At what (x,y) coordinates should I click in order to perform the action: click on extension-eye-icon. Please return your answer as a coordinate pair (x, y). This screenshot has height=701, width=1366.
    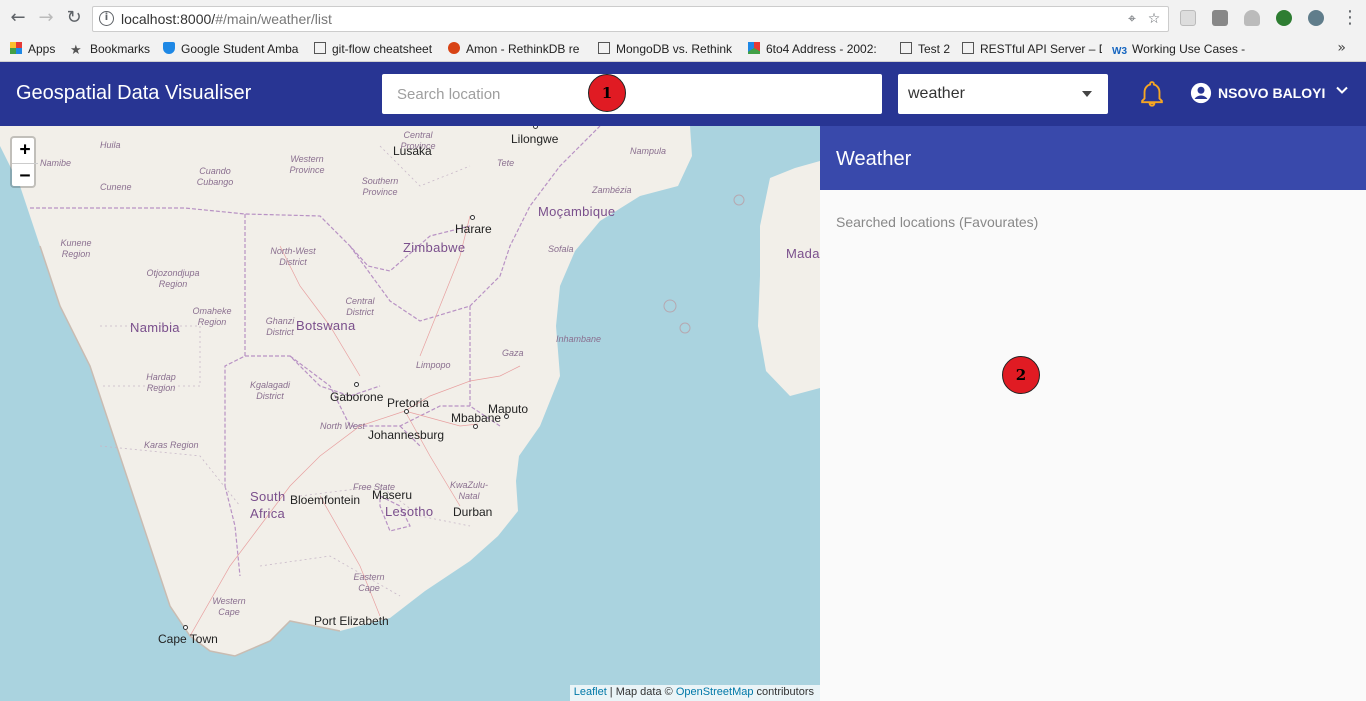
    Looking at the image, I should click on (1316, 18).